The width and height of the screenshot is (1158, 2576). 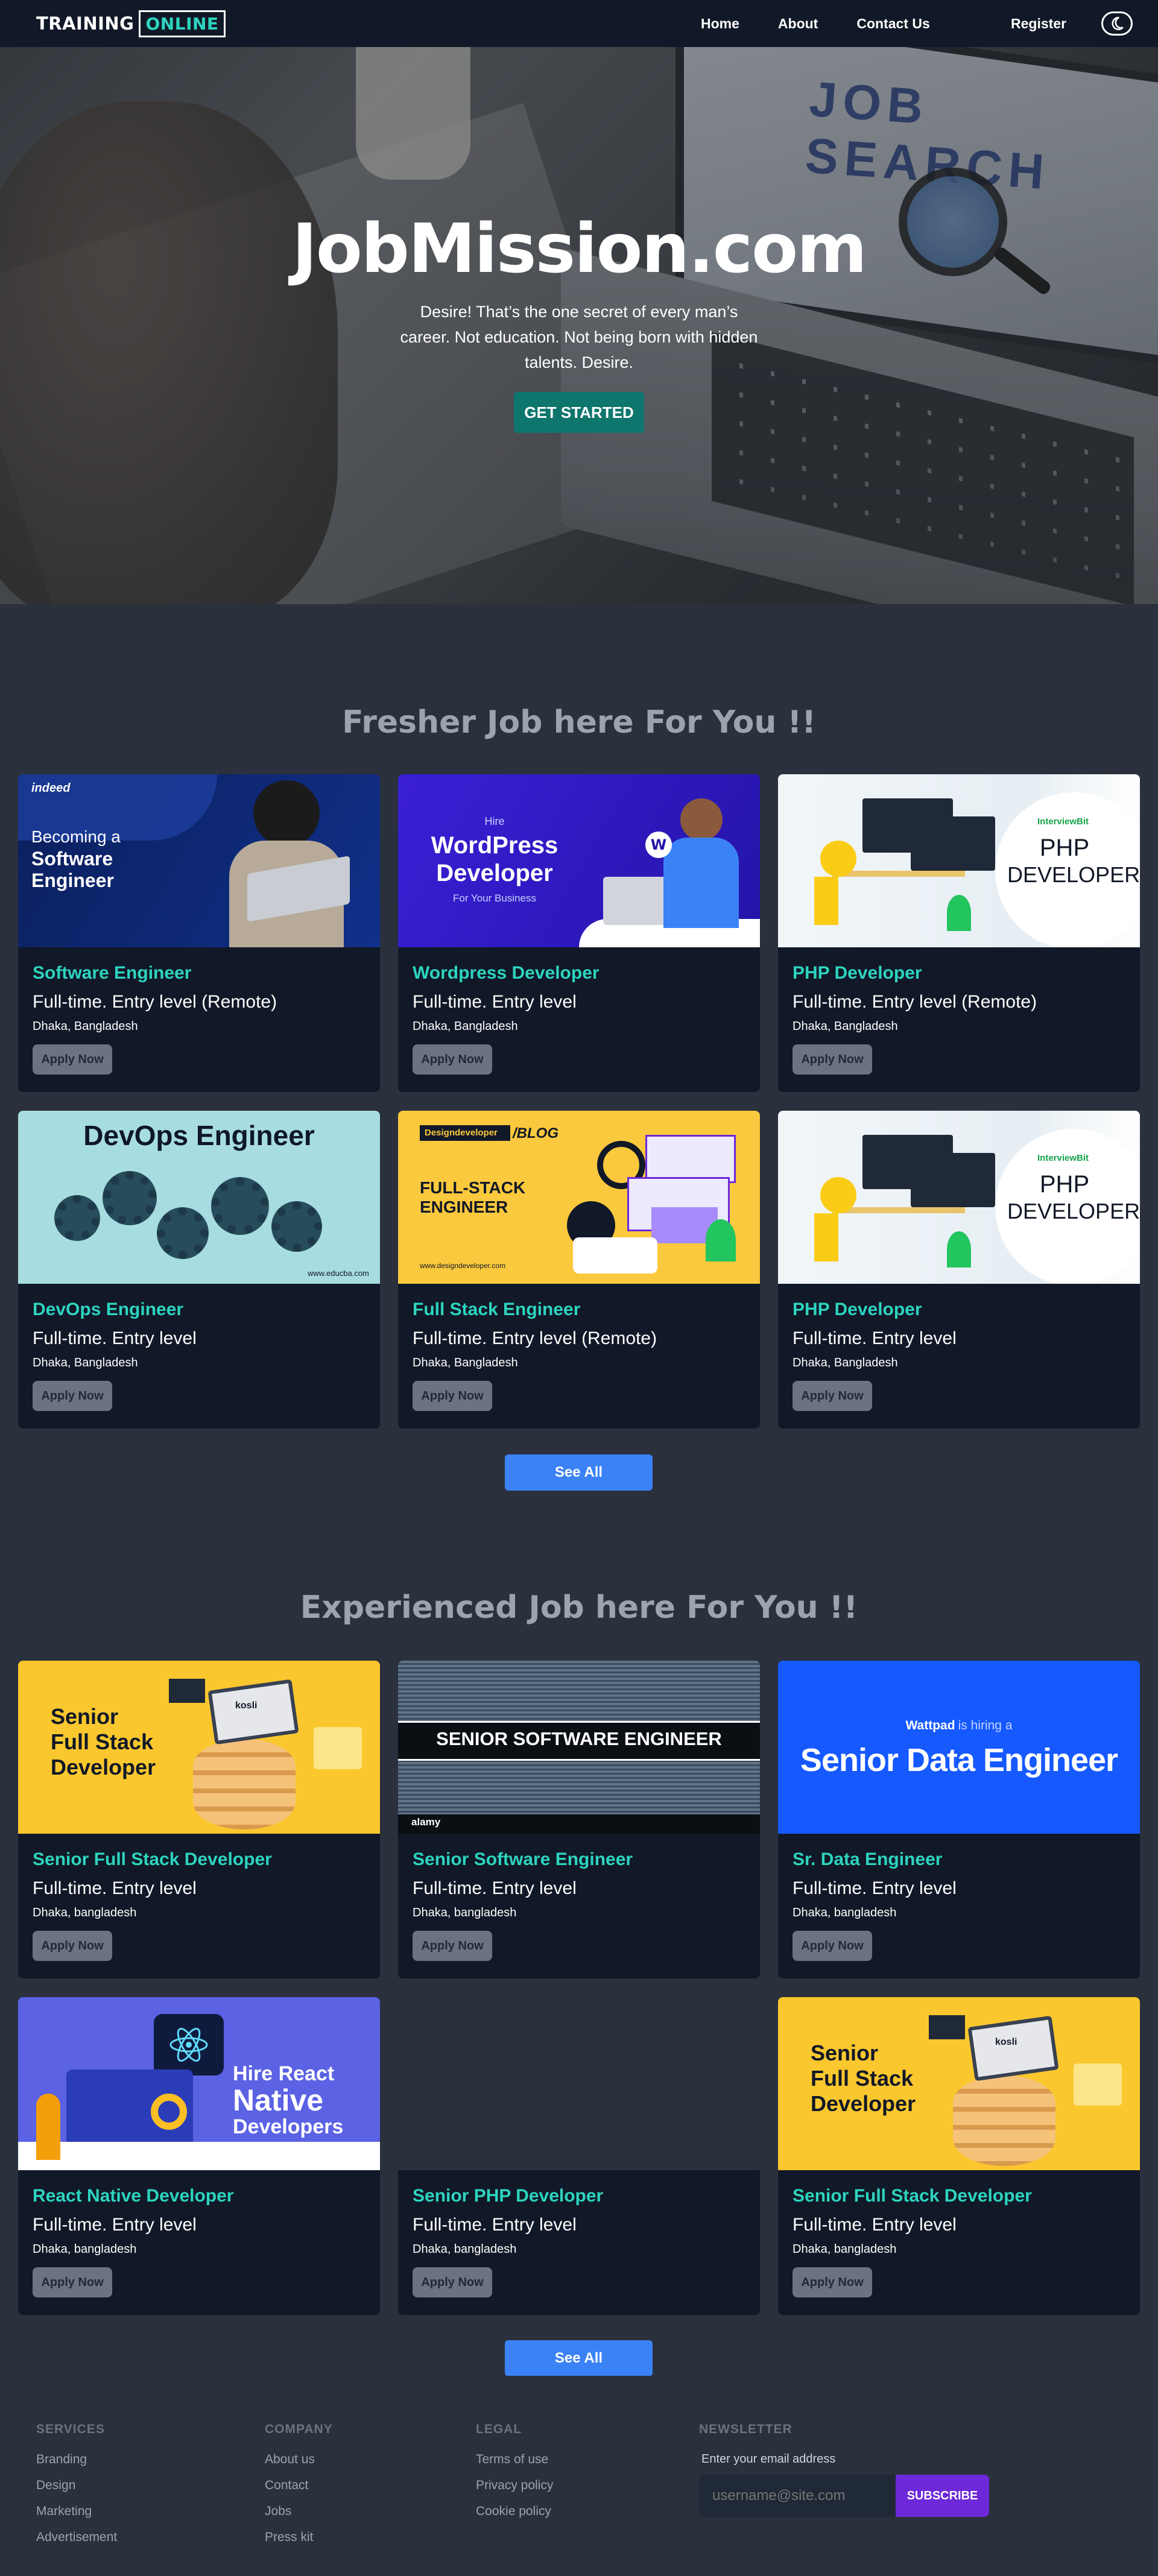 I want to click on image-text: PHP, so click(x=1064, y=848).